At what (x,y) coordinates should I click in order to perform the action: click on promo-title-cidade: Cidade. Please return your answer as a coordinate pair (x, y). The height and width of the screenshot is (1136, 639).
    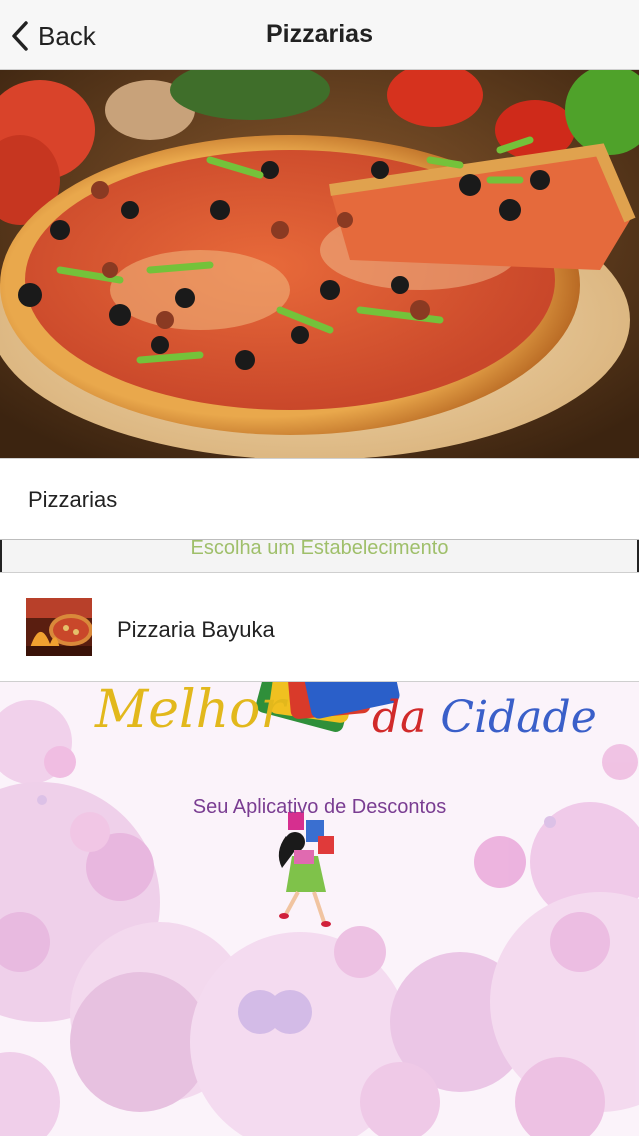
    Looking at the image, I should click on (518, 717).